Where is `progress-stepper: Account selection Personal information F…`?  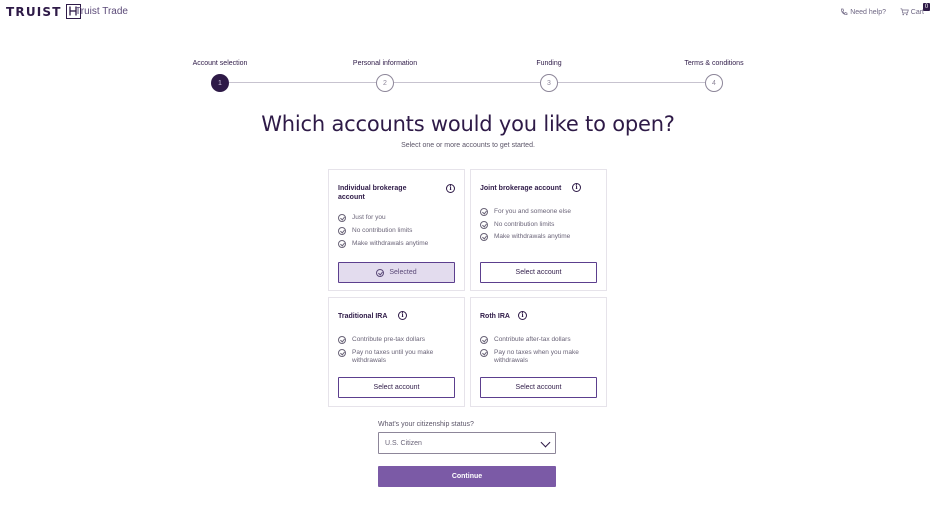
progress-stepper: Account selection Personal information F… is located at coordinates (468, 78).